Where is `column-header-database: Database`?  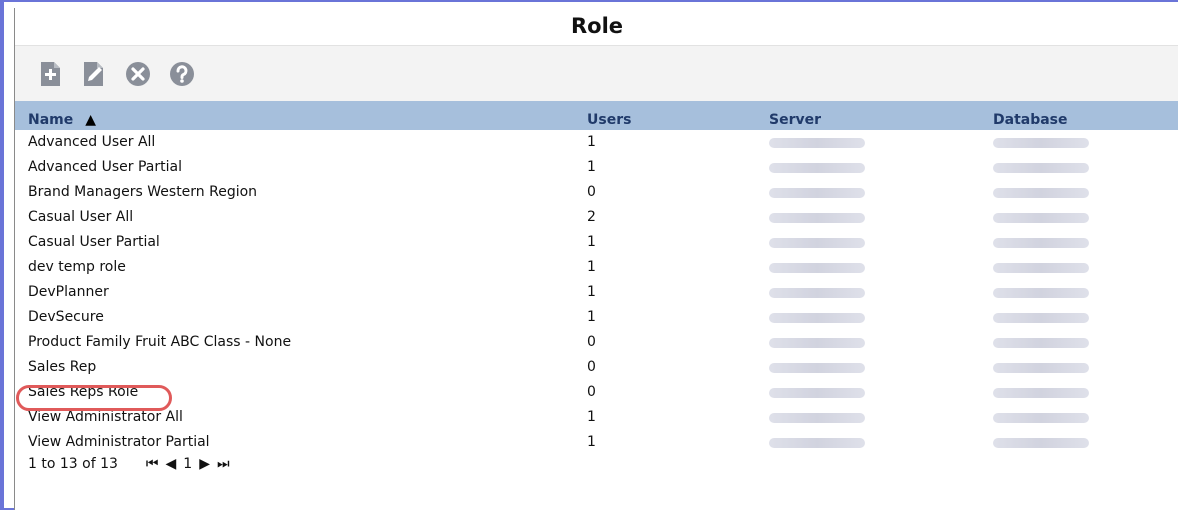 column-header-database: Database is located at coordinates (1030, 115).